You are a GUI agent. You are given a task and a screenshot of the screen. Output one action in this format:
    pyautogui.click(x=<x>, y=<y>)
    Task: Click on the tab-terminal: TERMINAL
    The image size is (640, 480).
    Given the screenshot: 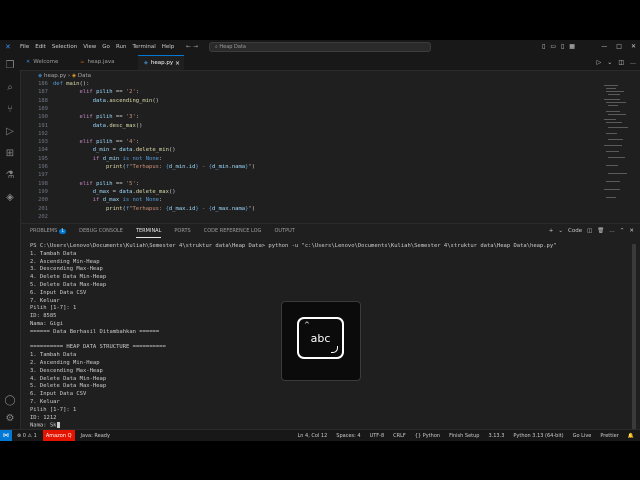 What is the action you would take?
    pyautogui.click(x=148, y=233)
    